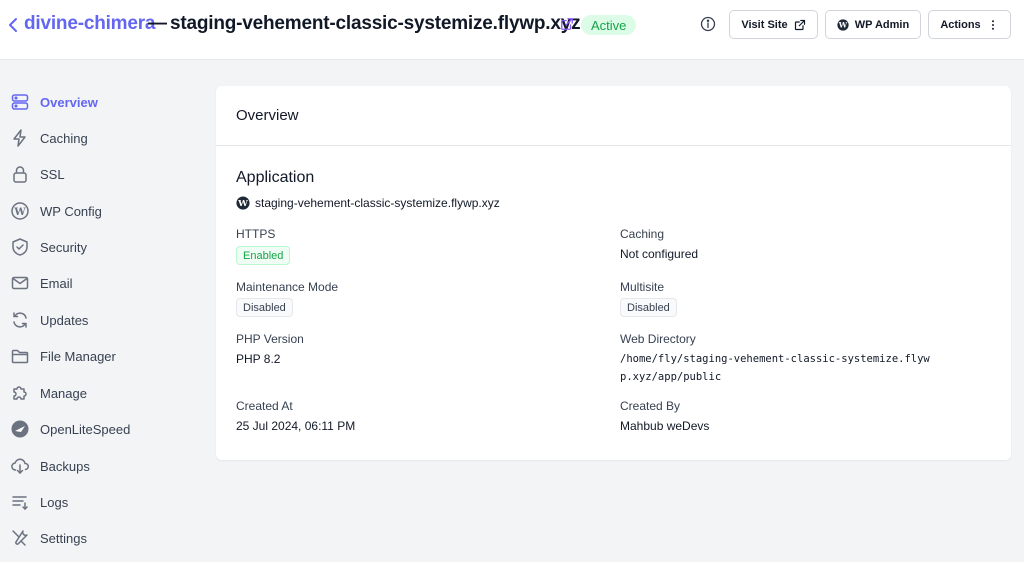  Describe the element at coordinates (20, 503) in the screenshot. I see `list-icon` at that location.